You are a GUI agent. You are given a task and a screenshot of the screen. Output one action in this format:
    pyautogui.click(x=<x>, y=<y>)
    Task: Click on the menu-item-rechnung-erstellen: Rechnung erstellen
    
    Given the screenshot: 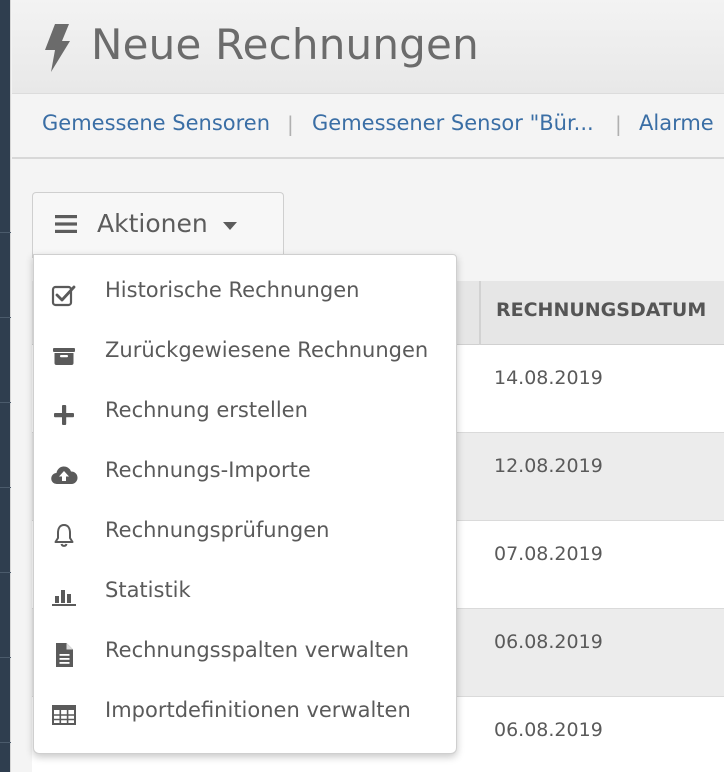 What is the action you would take?
    pyautogui.click(x=245, y=415)
    